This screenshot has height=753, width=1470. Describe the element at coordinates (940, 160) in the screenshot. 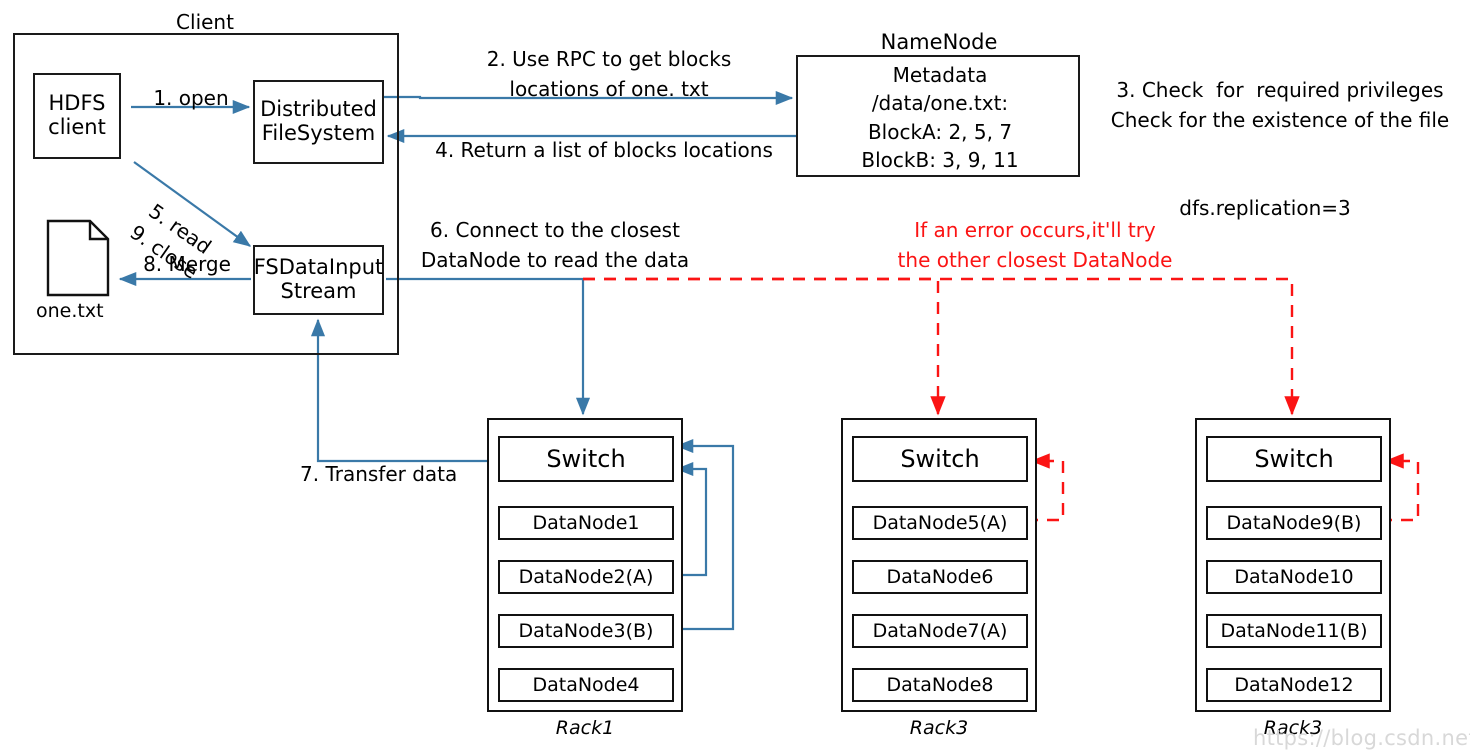

I see `namenode-block-b: BlockB: 3, 9, 11` at that location.